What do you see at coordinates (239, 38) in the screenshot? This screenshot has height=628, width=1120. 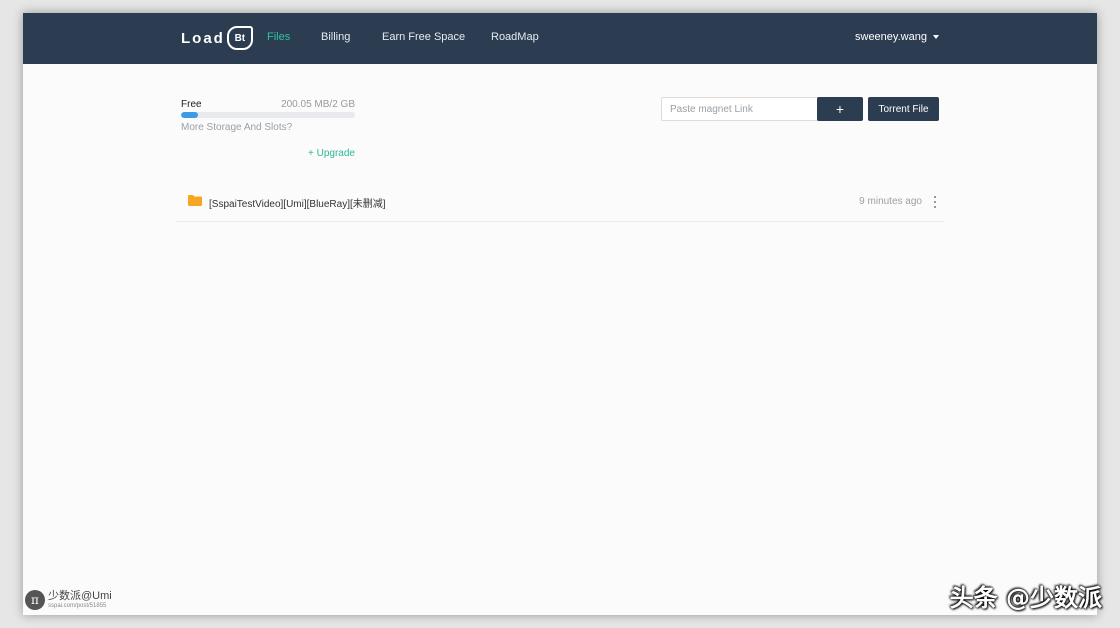 I see `logo-badge: Bt` at bounding box center [239, 38].